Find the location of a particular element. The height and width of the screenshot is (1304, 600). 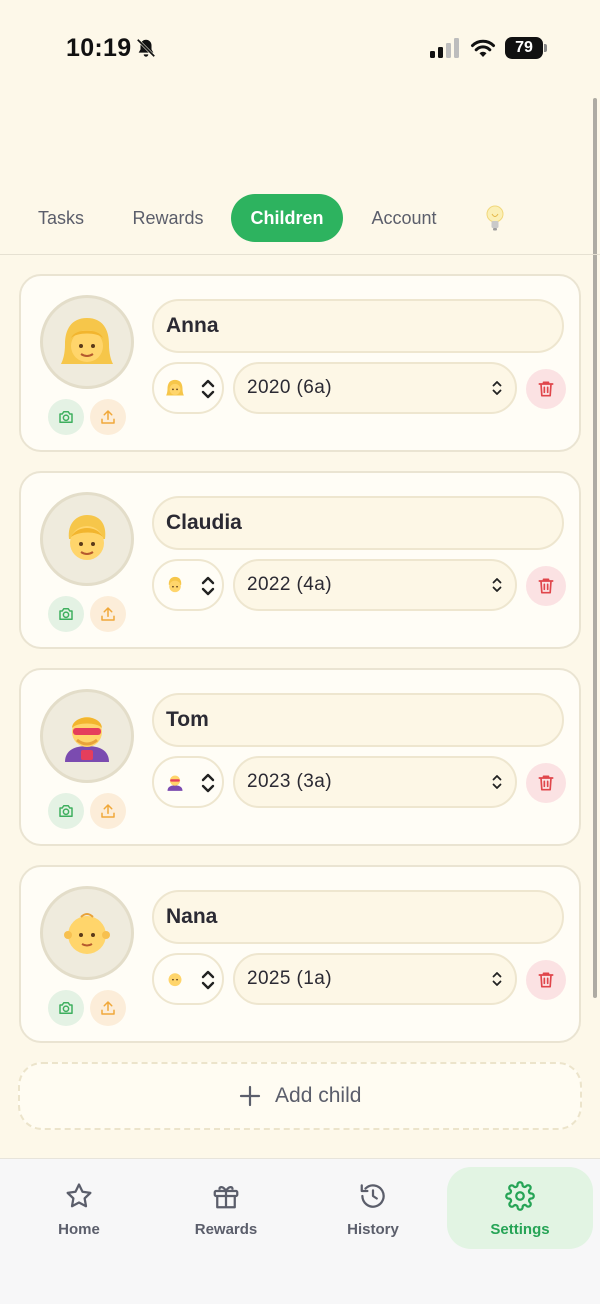

child-card: Tom 2023 (3a) is located at coordinates (300, 757).